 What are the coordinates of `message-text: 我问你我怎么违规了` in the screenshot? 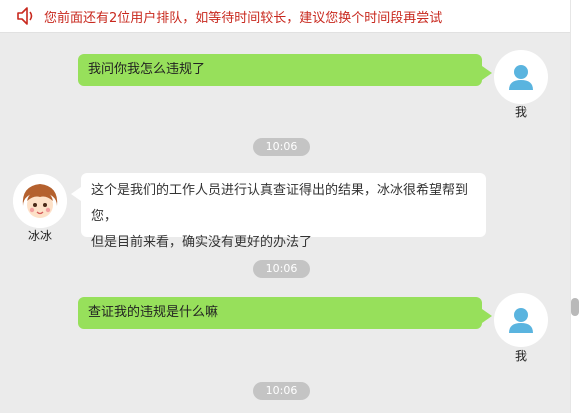 It's located at (147, 69).